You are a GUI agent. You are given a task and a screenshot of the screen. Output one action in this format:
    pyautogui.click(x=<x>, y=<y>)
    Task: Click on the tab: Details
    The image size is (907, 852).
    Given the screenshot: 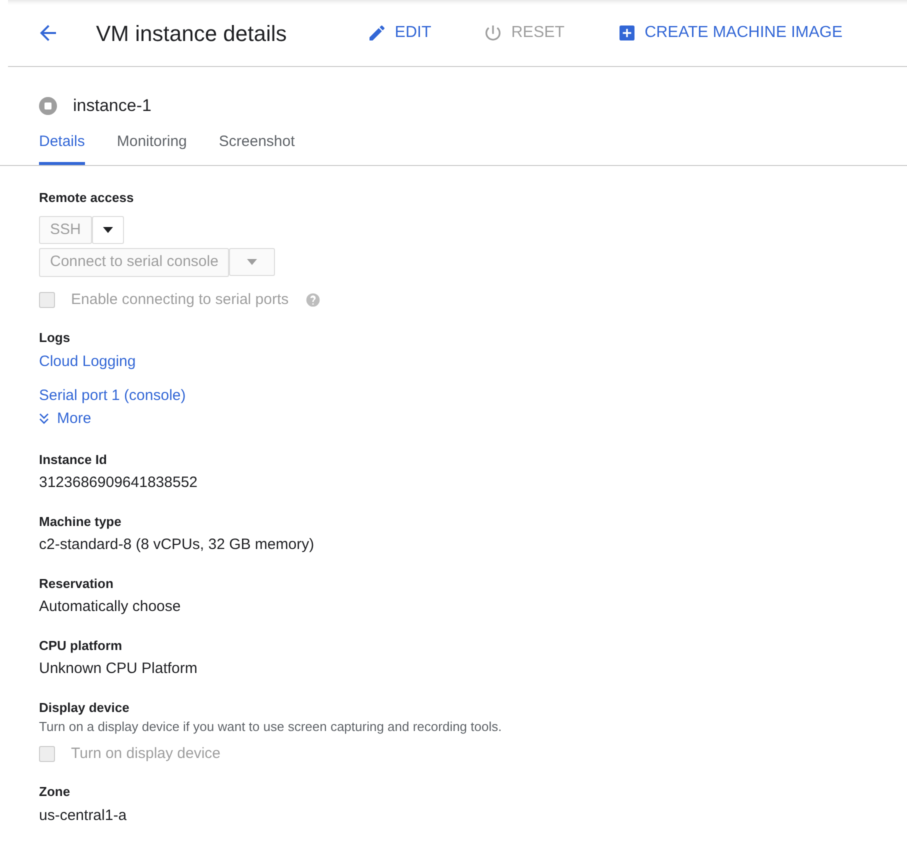 What is the action you would take?
    pyautogui.click(x=62, y=147)
    